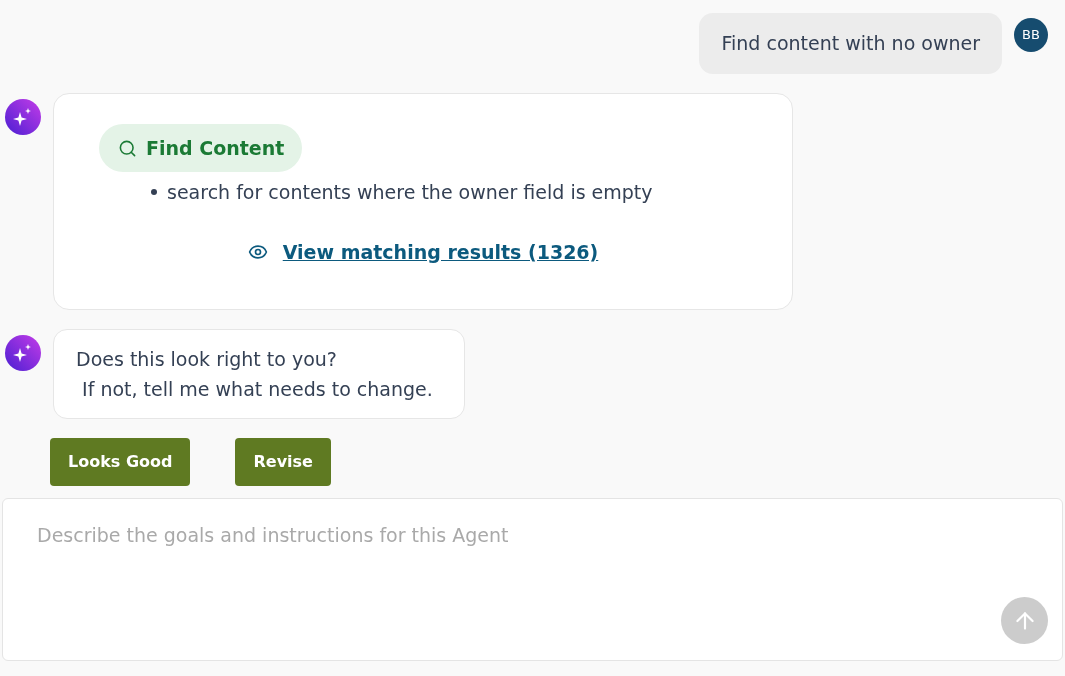 This screenshot has height=676, width=1065. I want to click on message-bubble: Does this look right to you? If not, tell me what needs to change., so click(259, 374).